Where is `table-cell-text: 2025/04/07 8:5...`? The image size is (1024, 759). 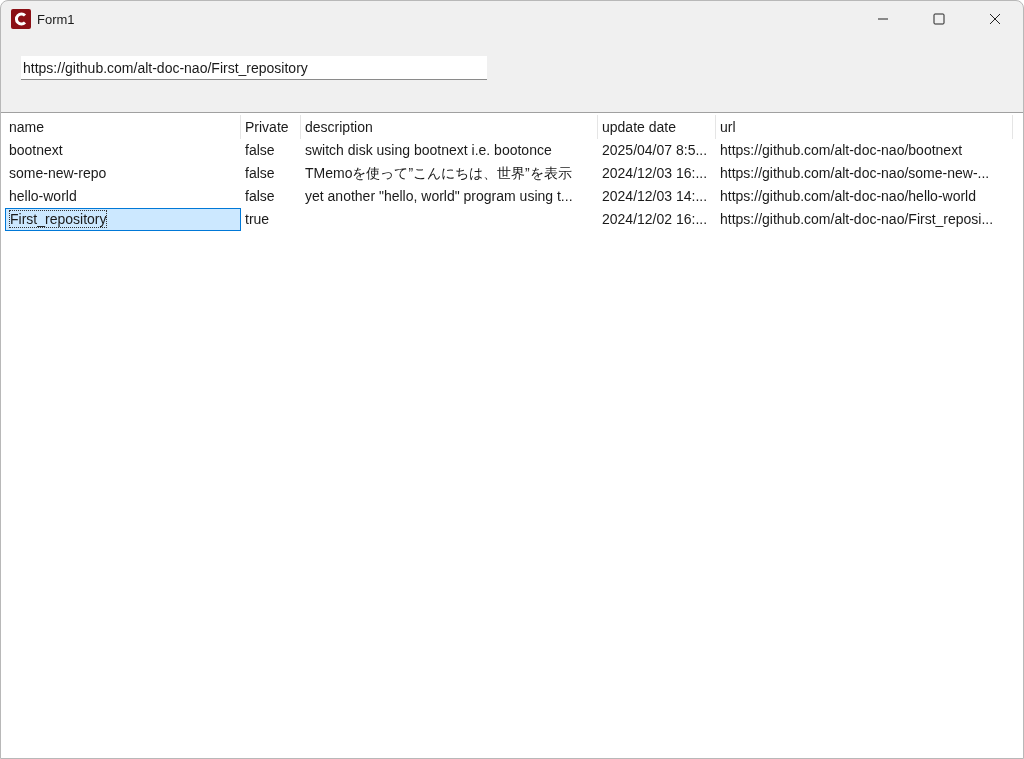 table-cell-text: 2025/04/07 8:5... is located at coordinates (655, 150).